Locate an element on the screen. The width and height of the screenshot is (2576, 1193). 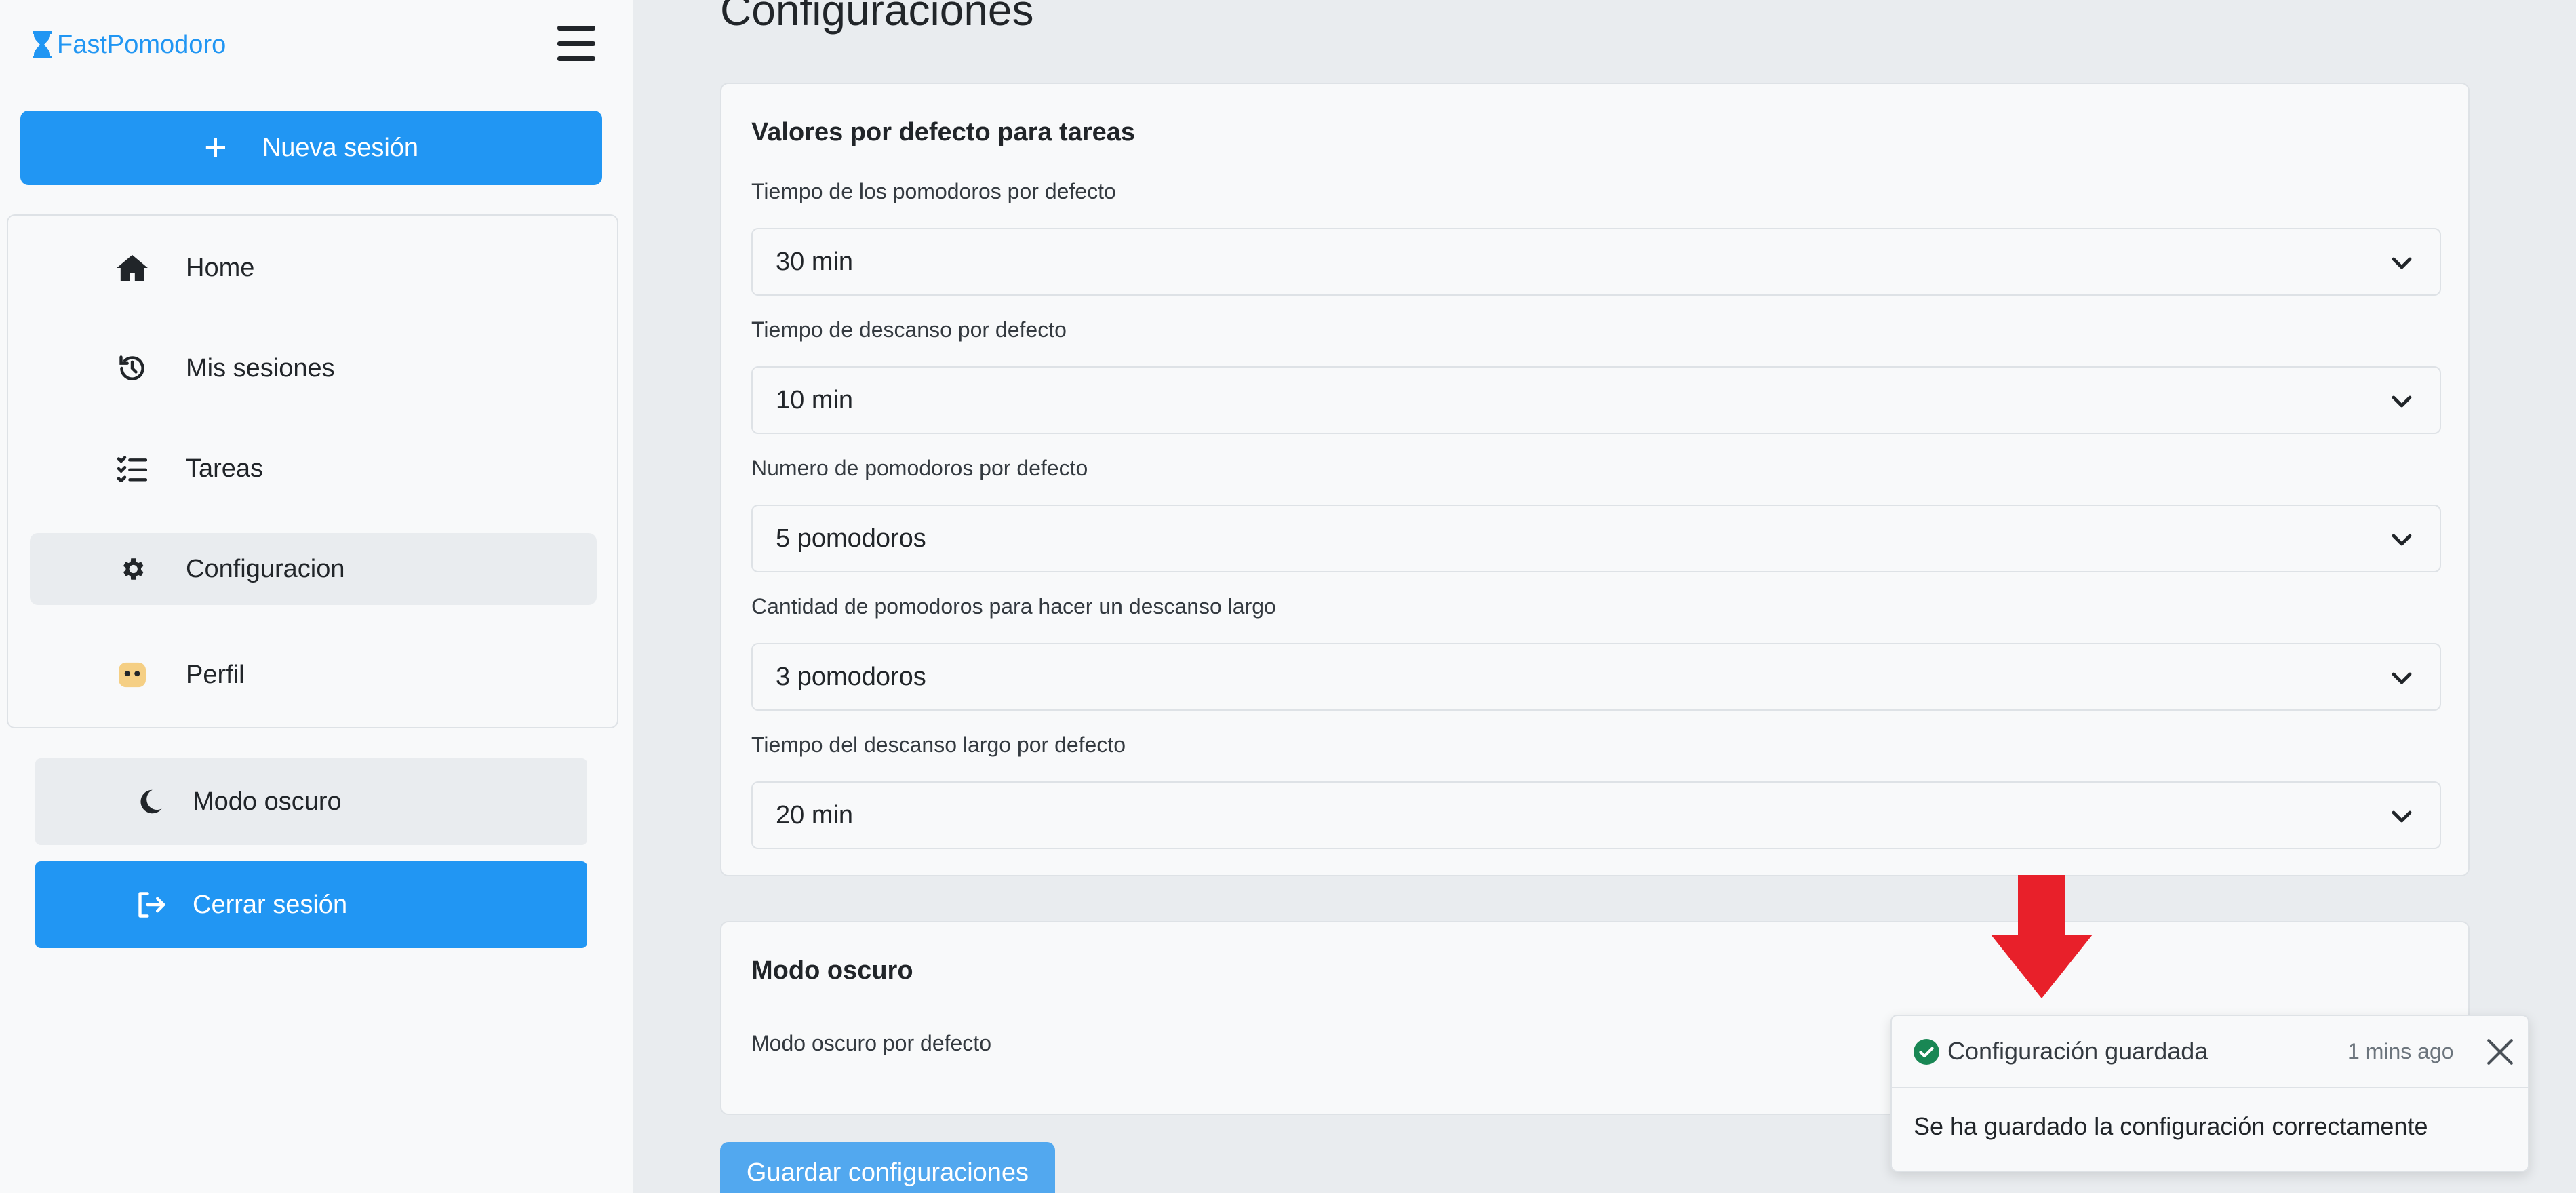
sidebar-item-label: Mis sesiones is located at coordinates (260, 368).